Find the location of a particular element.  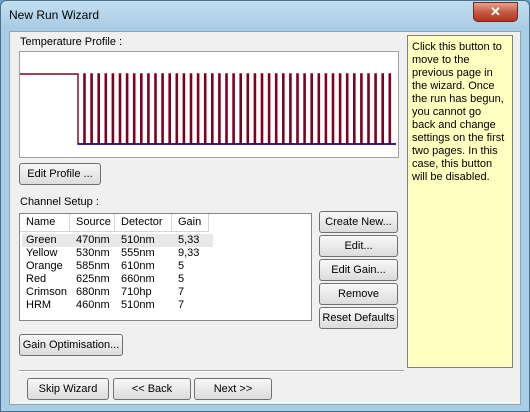

column-header-detector: Detector is located at coordinates (143, 223).